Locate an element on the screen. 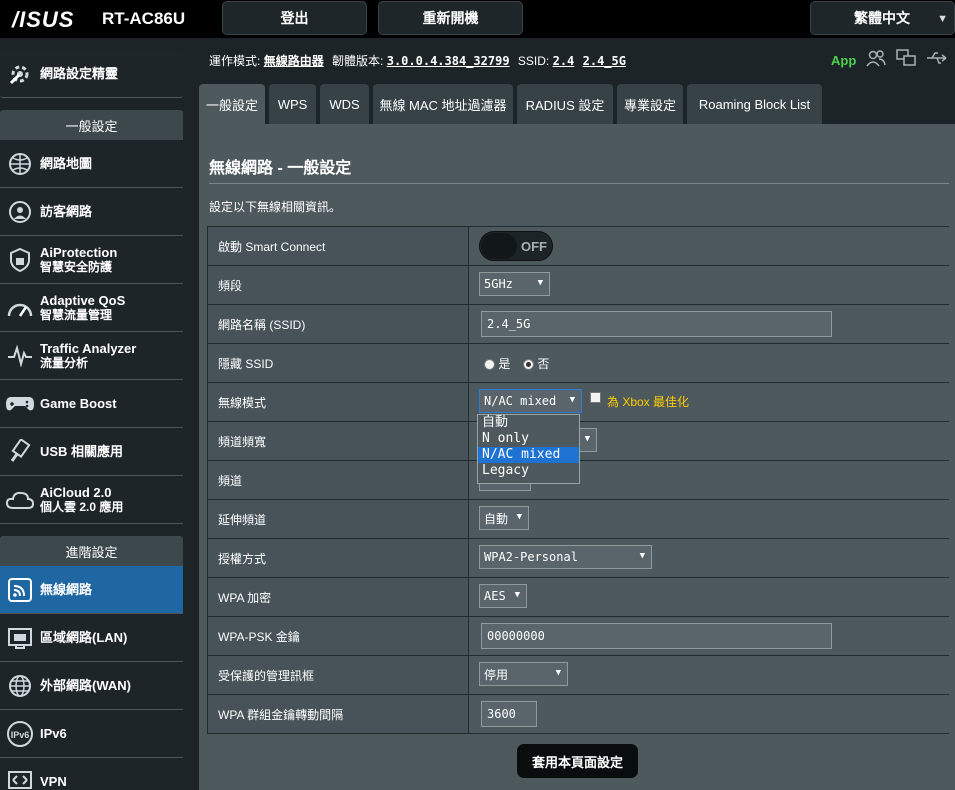  tab-wds: WDS is located at coordinates (344, 104).